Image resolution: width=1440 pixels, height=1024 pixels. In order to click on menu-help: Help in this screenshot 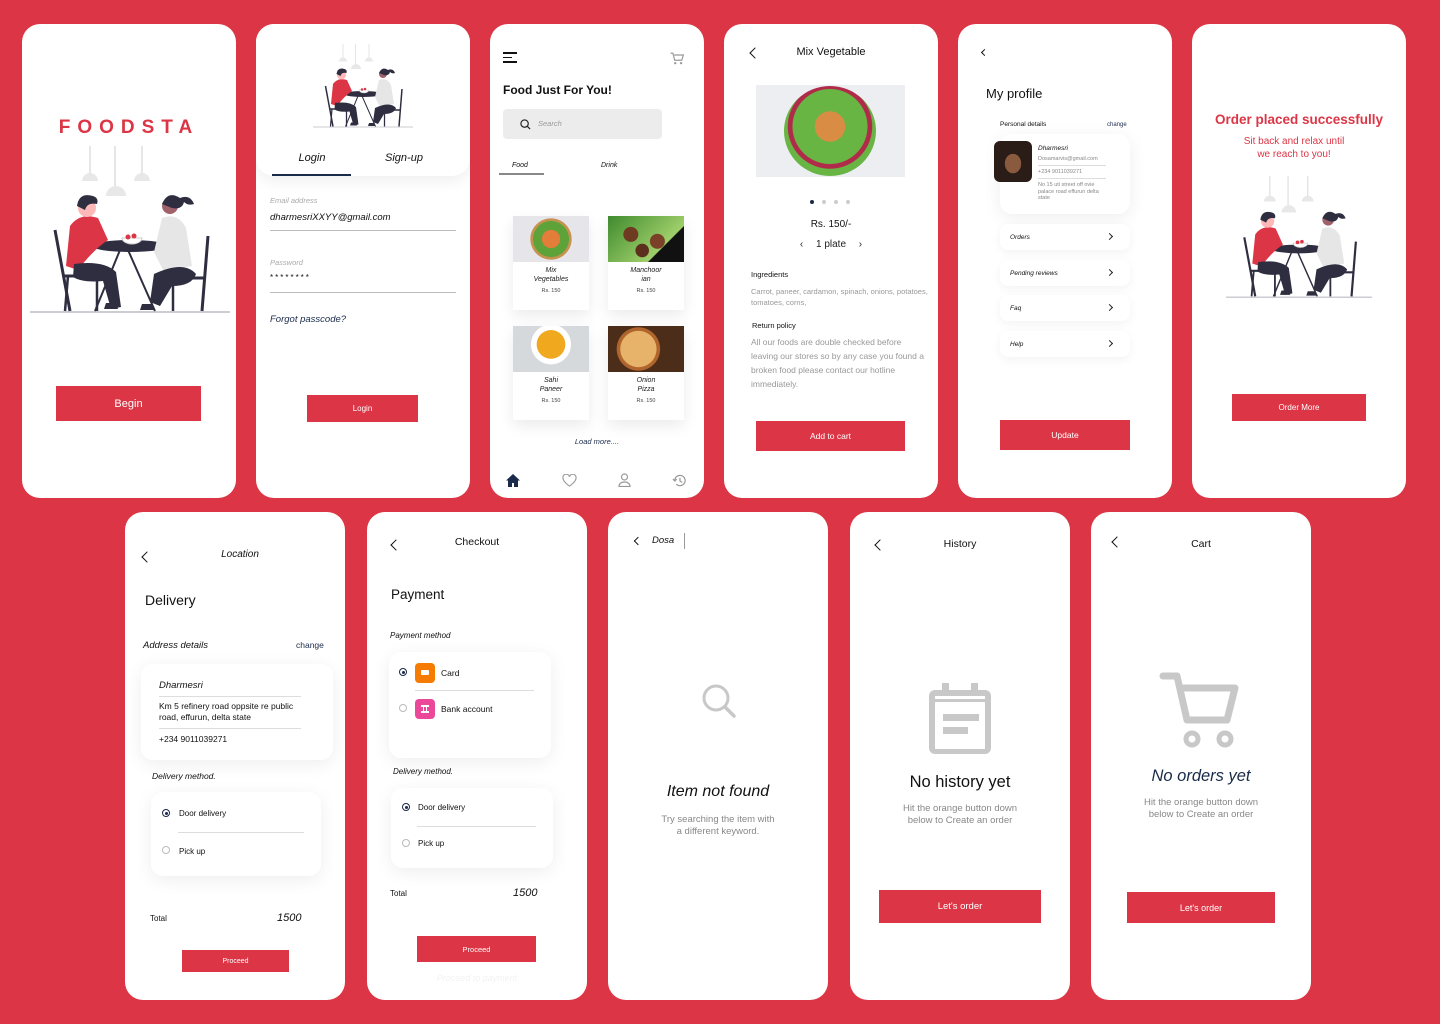, I will do `click(1065, 344)`.